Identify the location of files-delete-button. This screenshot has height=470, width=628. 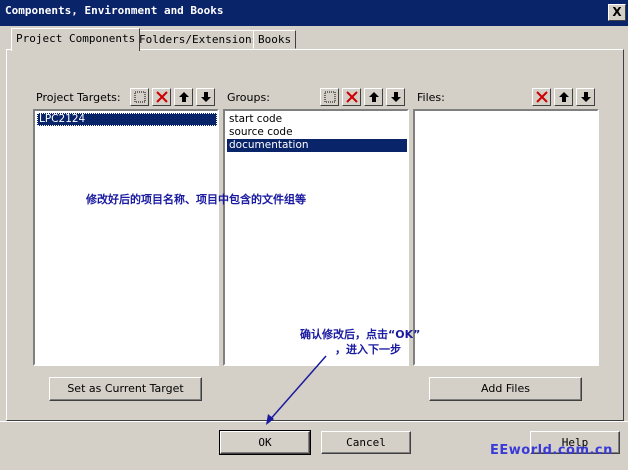
(541, 97).